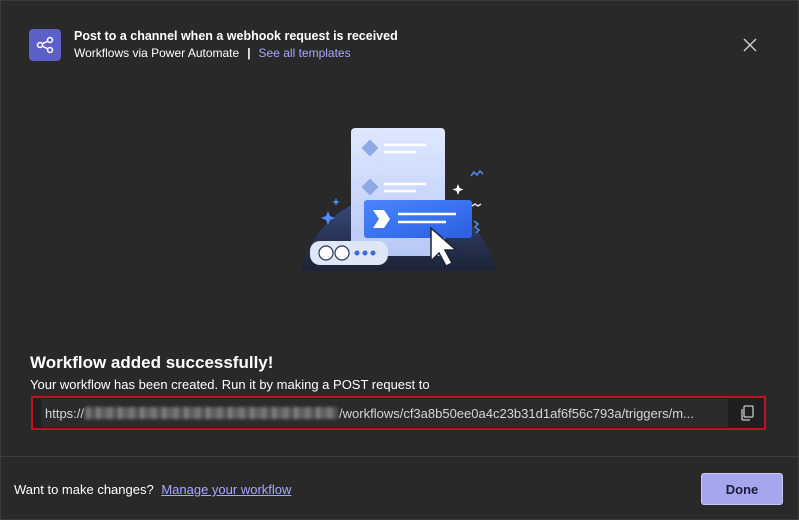 The height and width of the screenshot is (520, 799). What do you see at coordinates (65, 413) in the screenshot?
I see `url-prefix: https://` at bounding box center [65, 413].